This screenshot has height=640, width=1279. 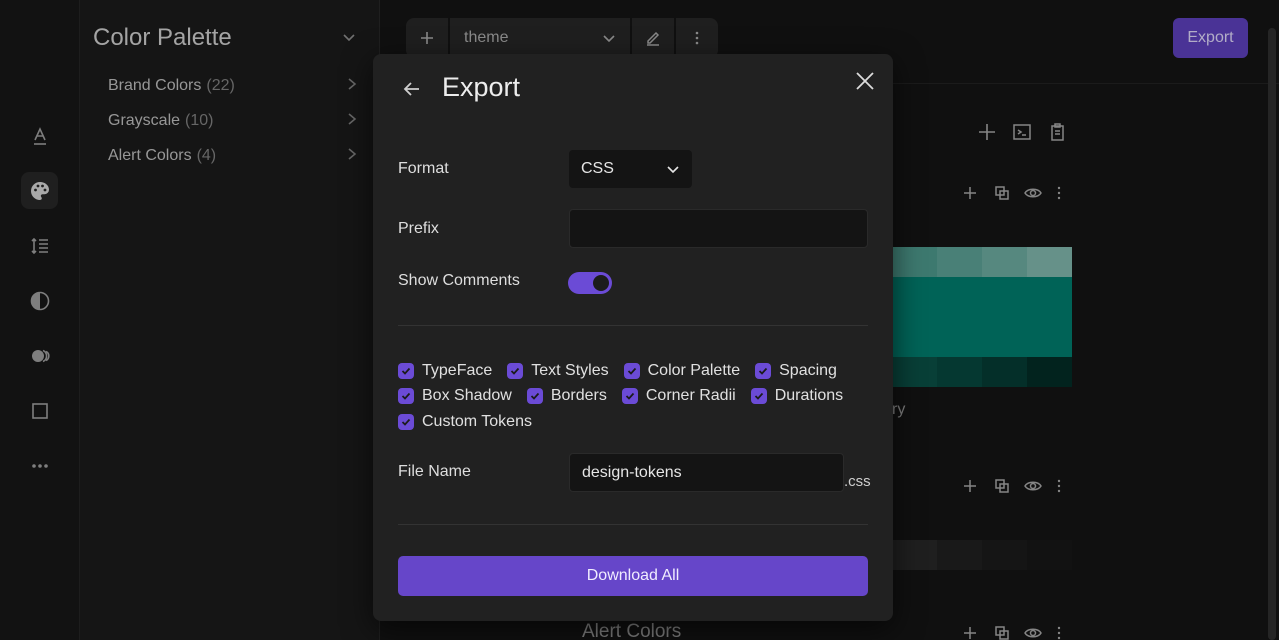 What do you see at coordinates (597, 168) in the screenshot?
I see `format-select-value: CSS` at bounding box center [597, 168].